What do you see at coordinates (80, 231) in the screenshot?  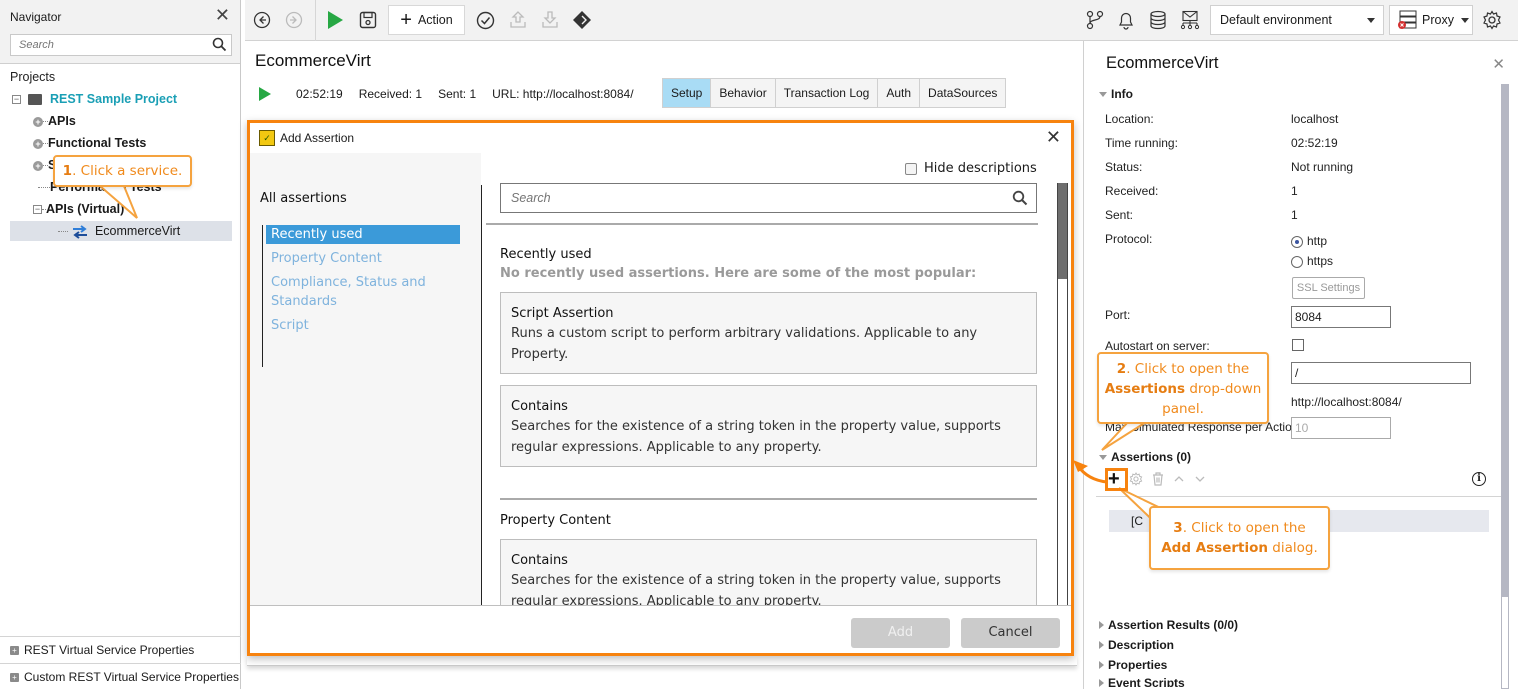 I see `virtual-service-icon` at bounding box center [80, 231].